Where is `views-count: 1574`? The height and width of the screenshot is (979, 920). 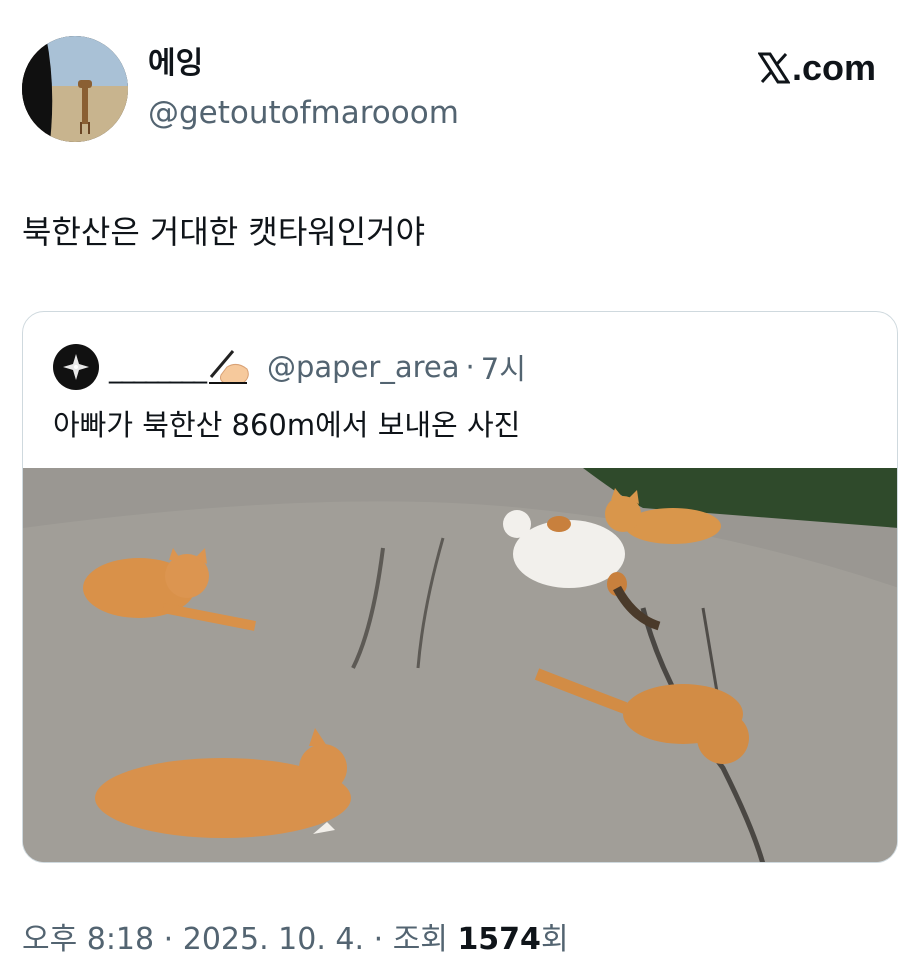 views-count: 1574 is located at coordinates (499, 939).